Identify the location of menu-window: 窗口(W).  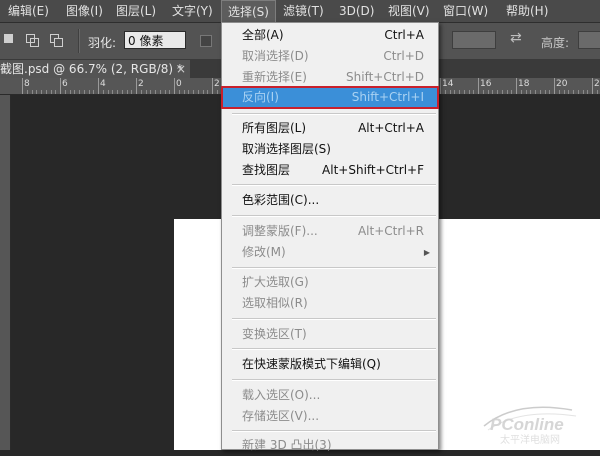
(465, 11).